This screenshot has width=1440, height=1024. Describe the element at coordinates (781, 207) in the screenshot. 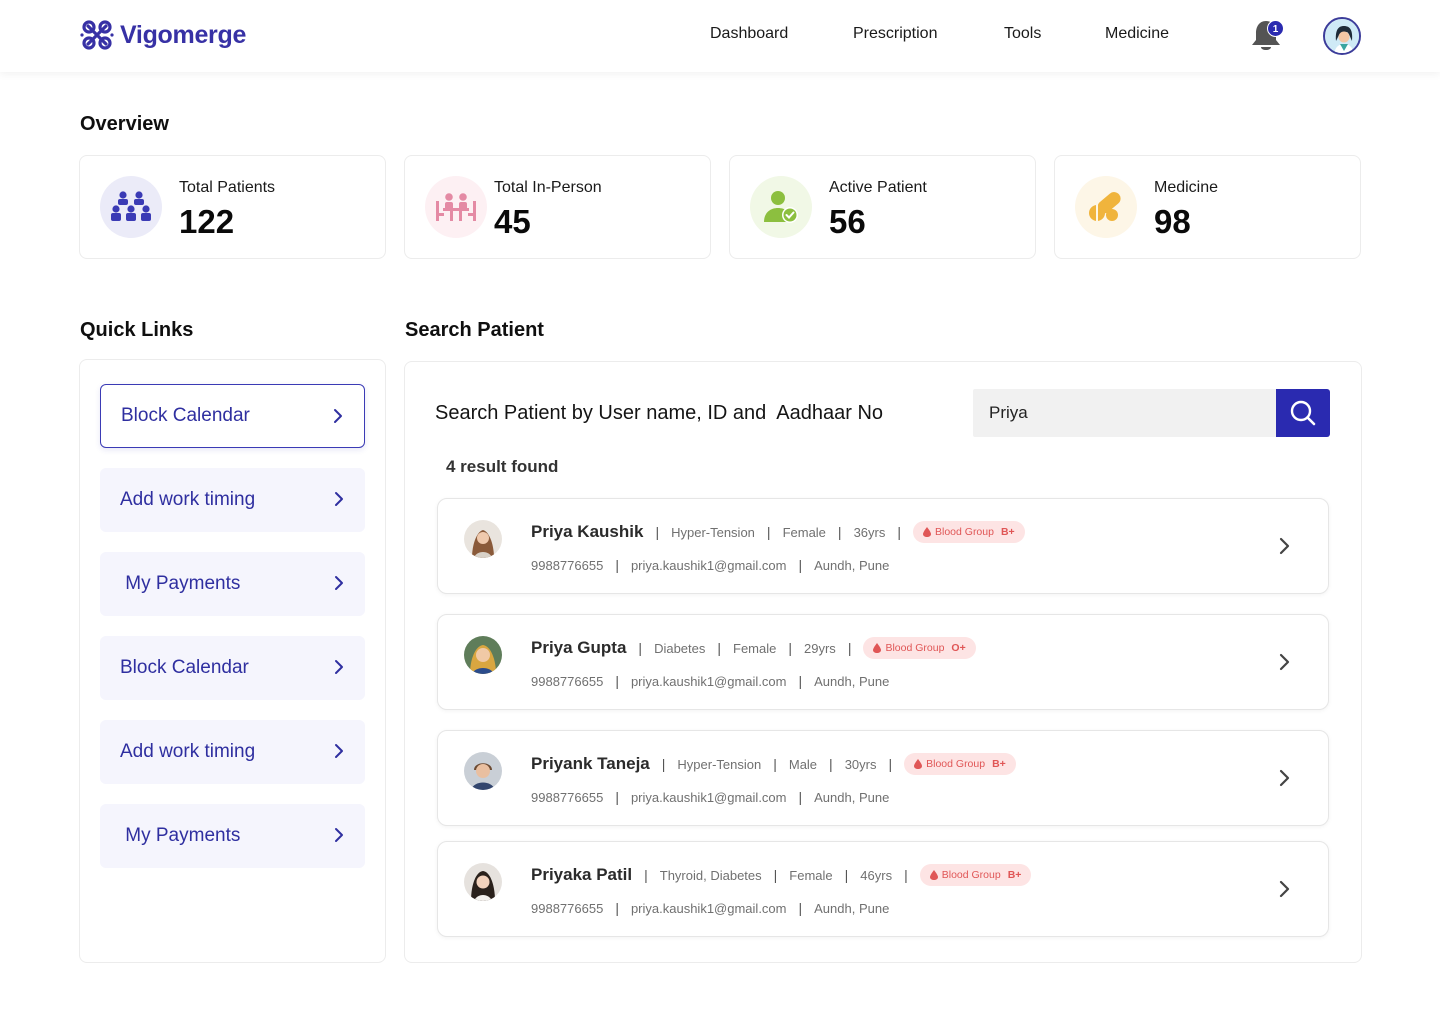

I see `active-user-icon` at that location.